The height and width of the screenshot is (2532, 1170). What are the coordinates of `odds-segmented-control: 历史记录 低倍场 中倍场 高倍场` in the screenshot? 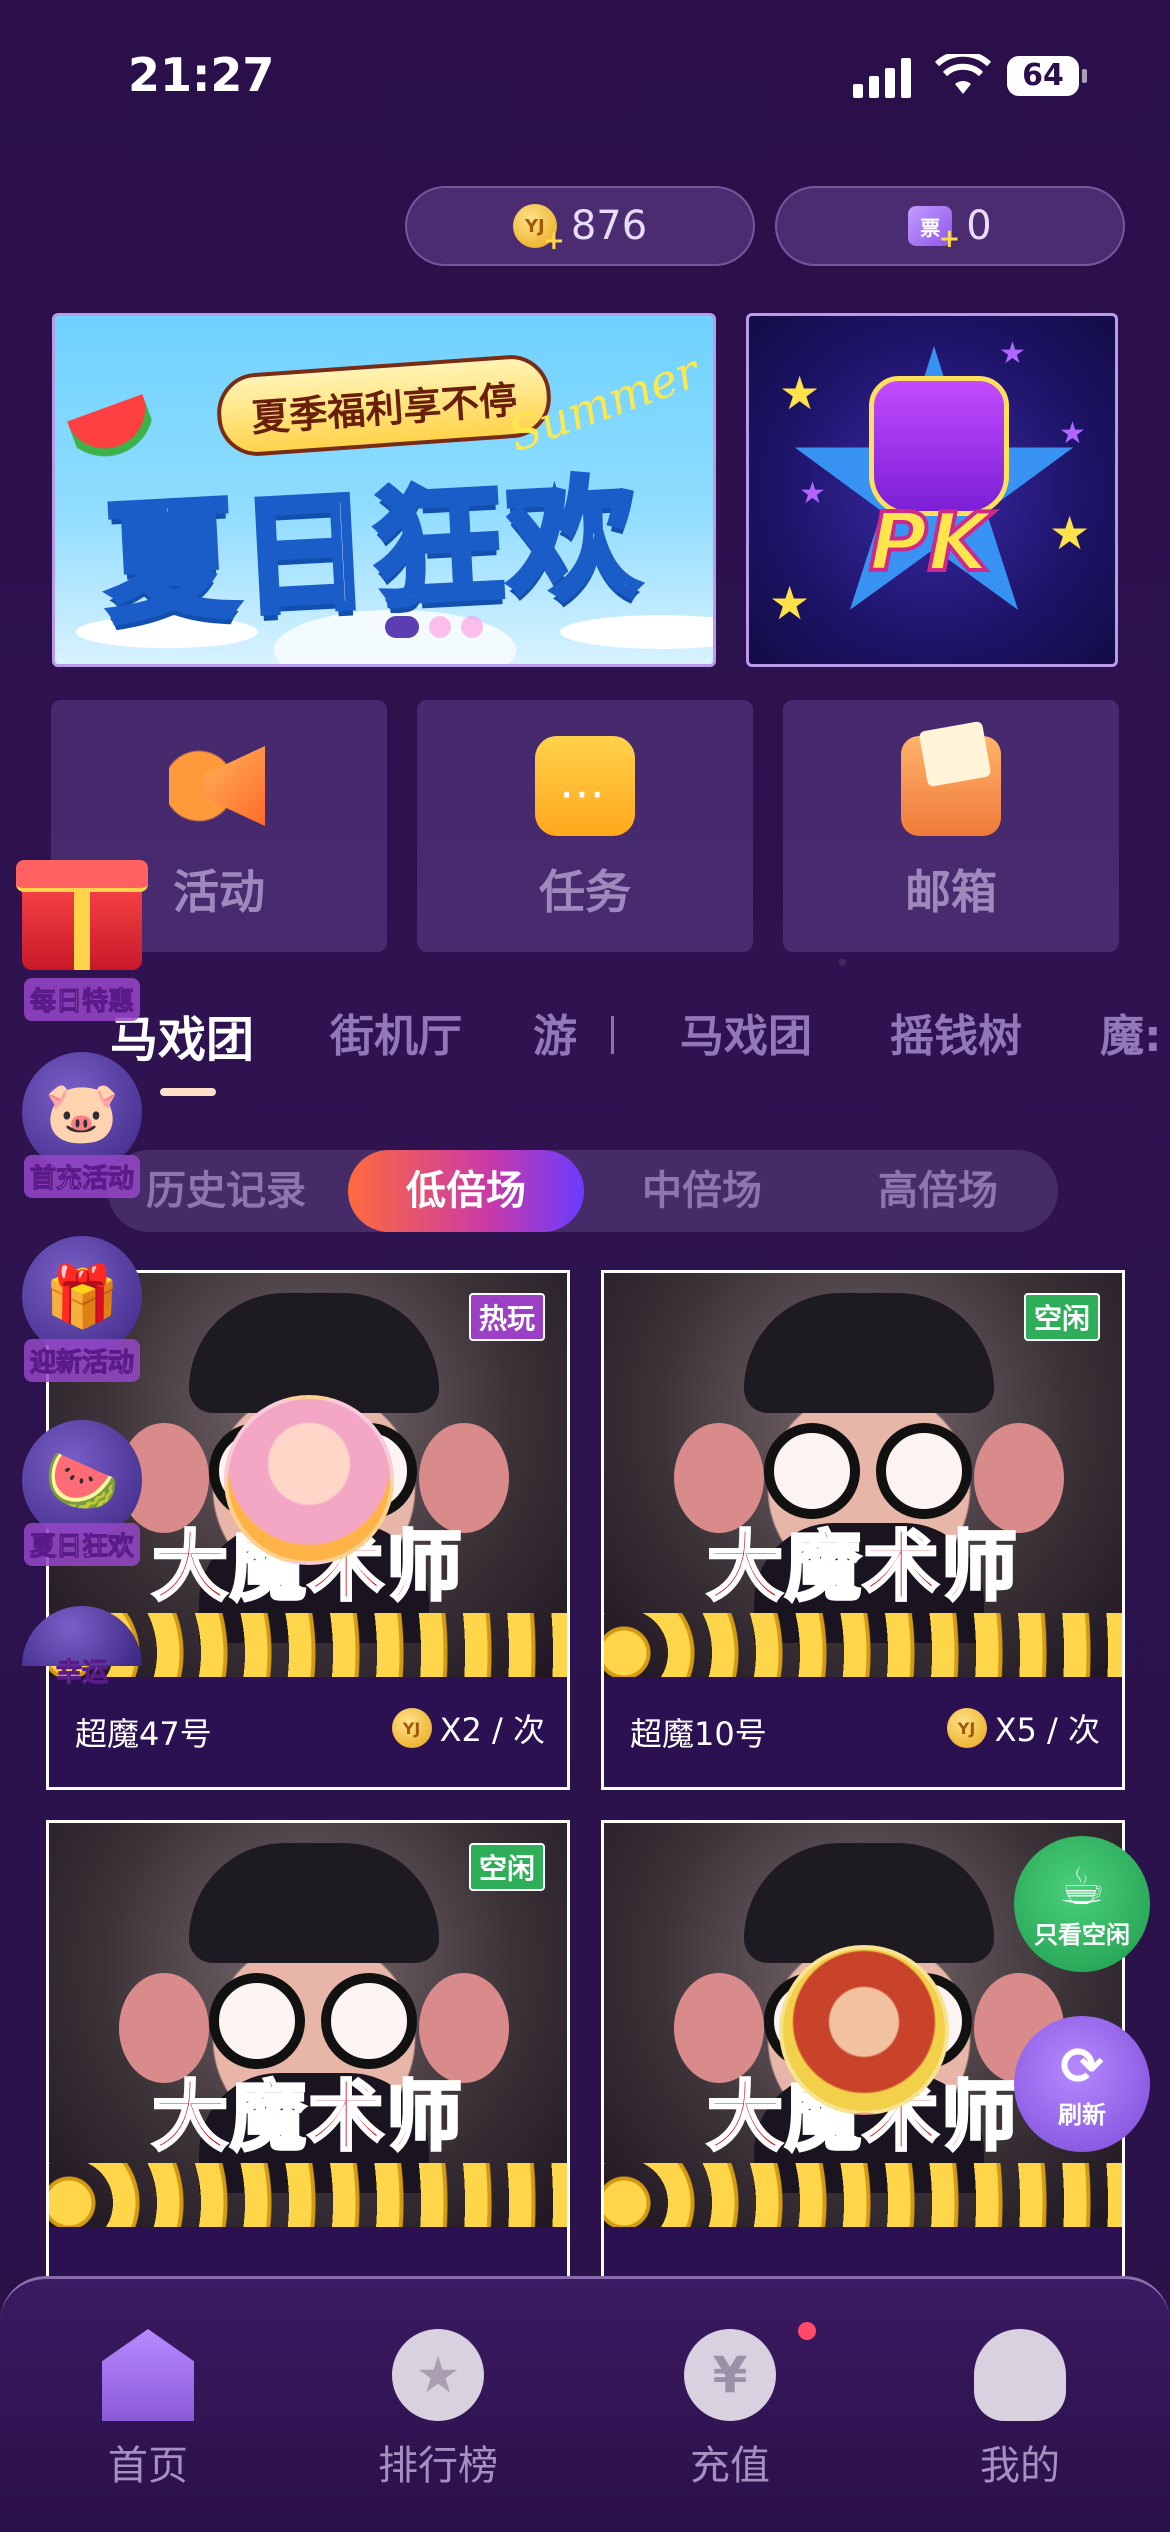 It's located at (583, 1191).